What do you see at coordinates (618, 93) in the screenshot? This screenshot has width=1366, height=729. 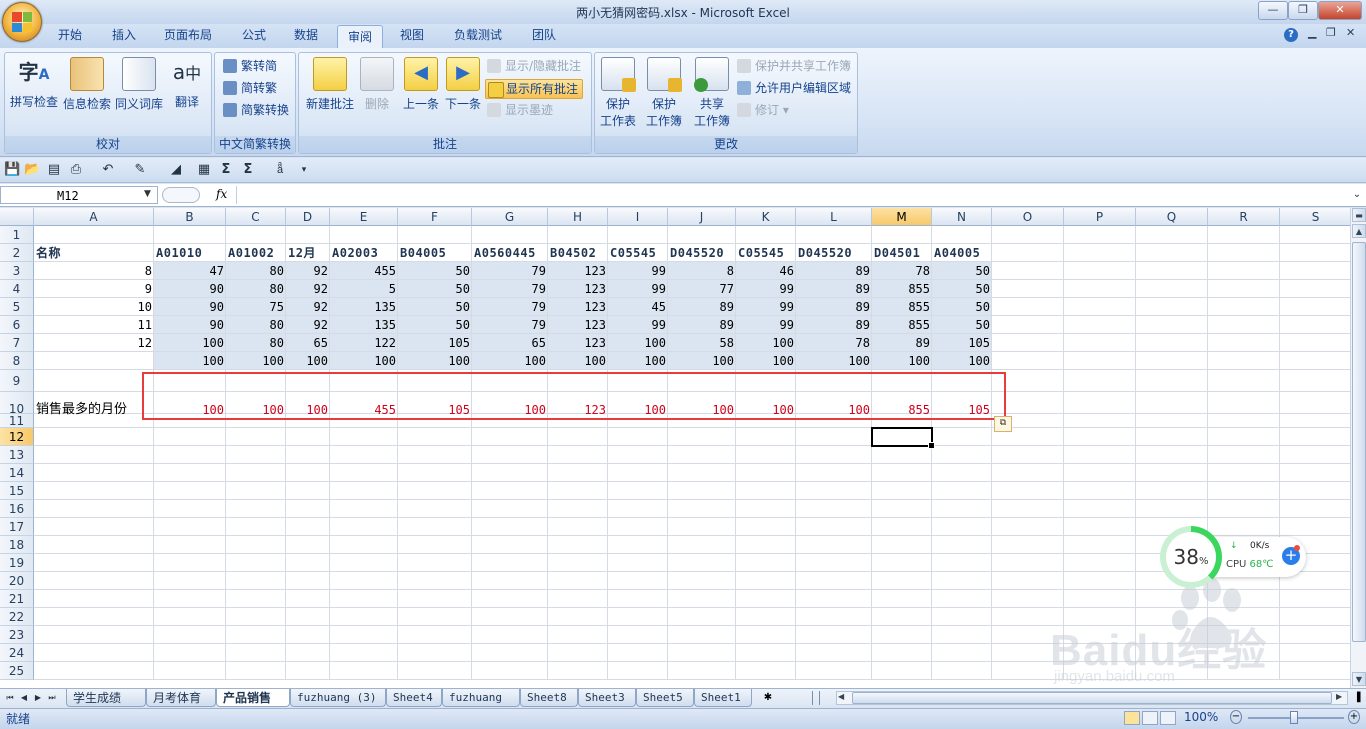 I see `protect-sheet-button: 保护 工作表` at bounding box center [618, 93].